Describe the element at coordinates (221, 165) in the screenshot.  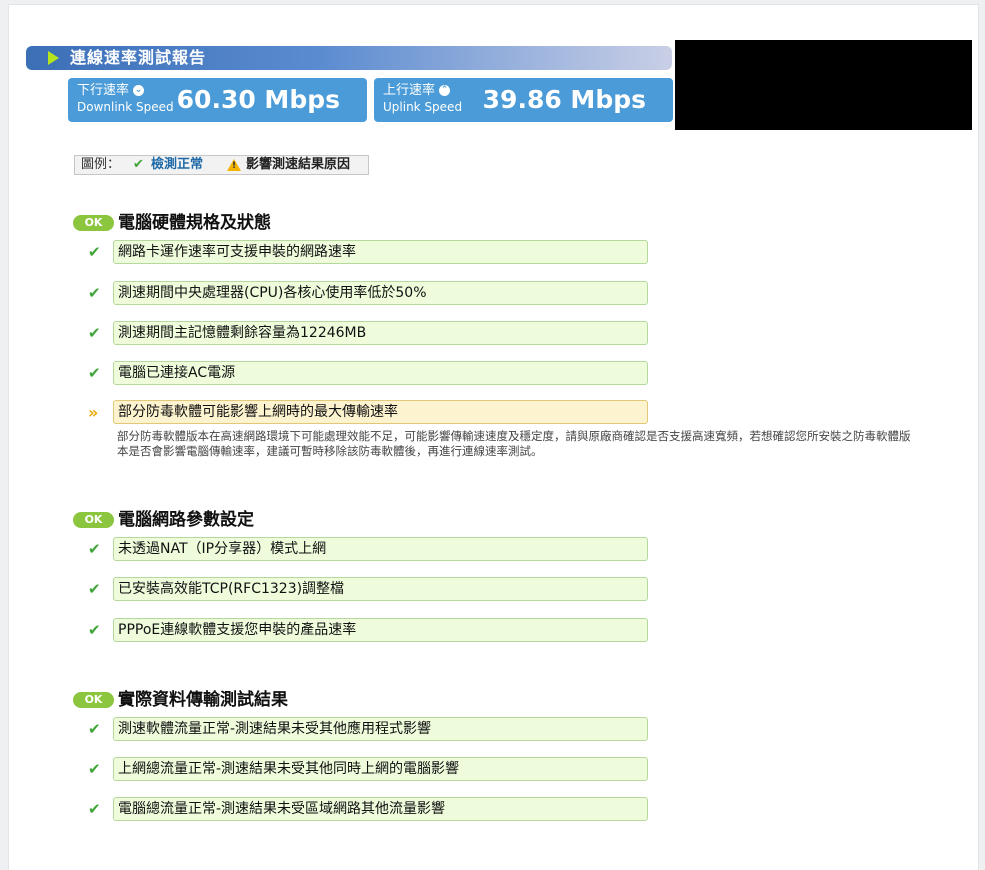
I see `legend: 圖例： ✔ 檢測正常 ! 影響測速結果原因` at that location.